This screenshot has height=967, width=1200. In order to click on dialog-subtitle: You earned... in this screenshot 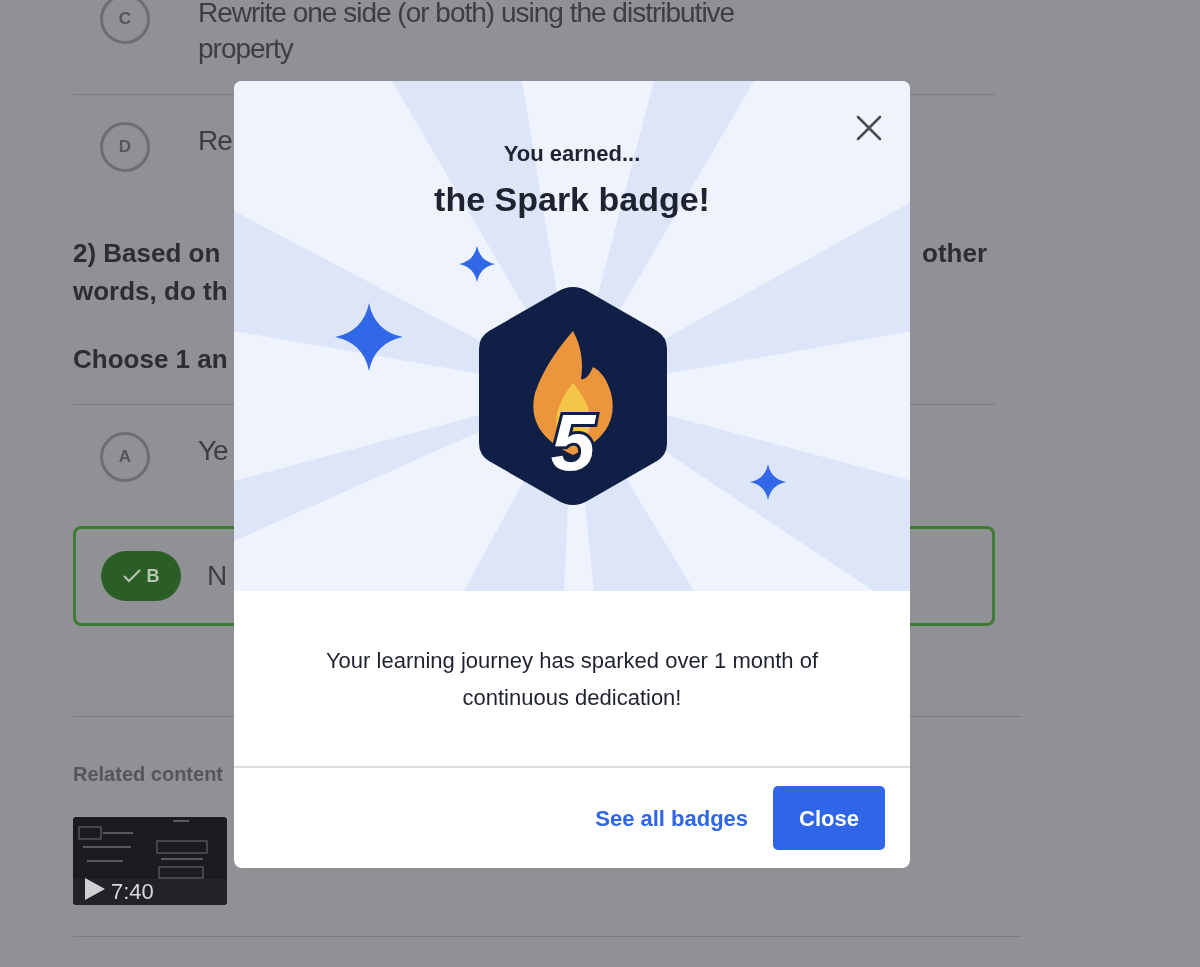, I will do `click(572, 154)`.